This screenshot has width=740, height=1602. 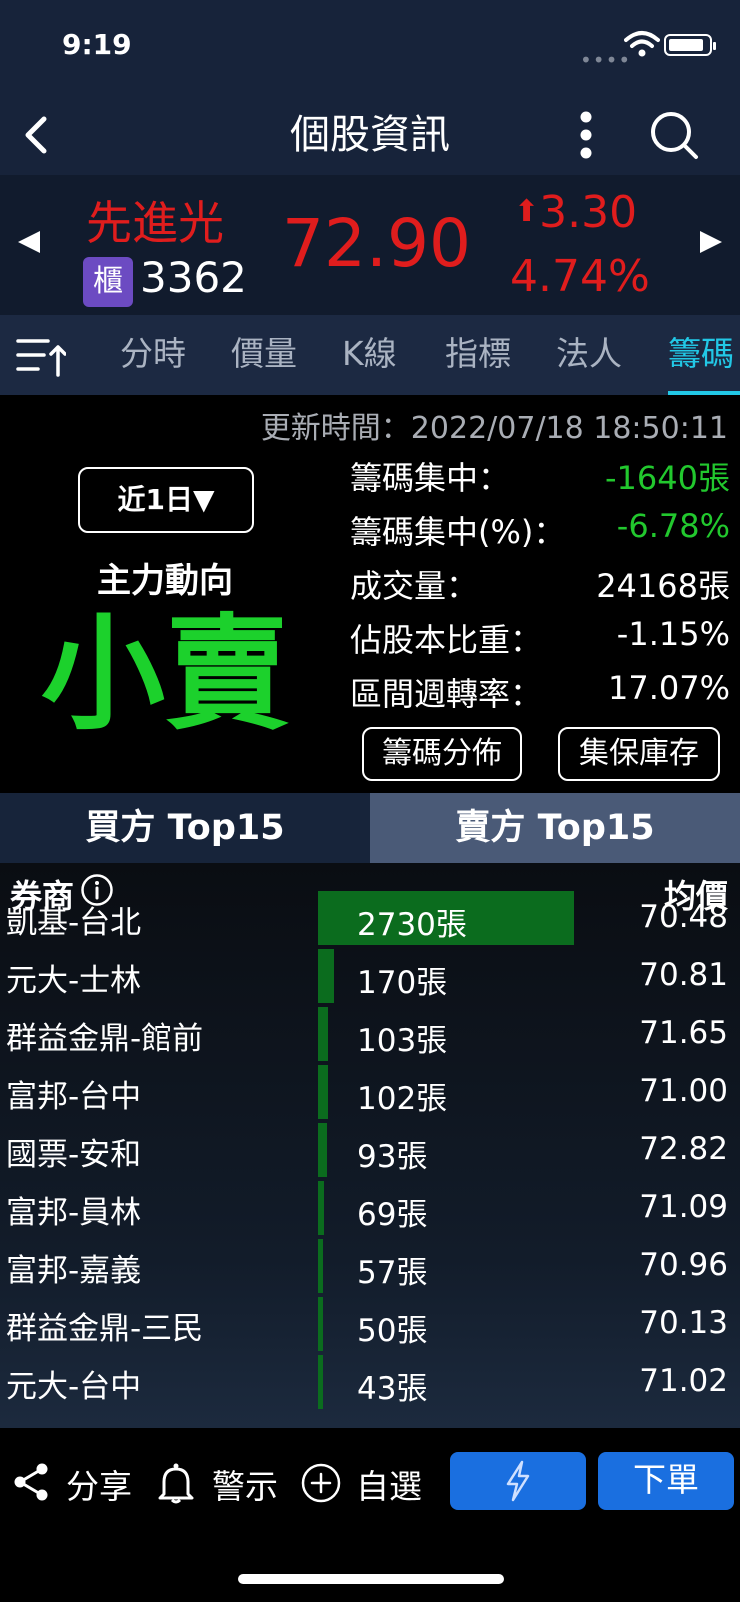 What do you see at coordinates (527, 211) in the screenshot?
I see `up-arrow-icon: ⬆` at bounding box center [527, 211].